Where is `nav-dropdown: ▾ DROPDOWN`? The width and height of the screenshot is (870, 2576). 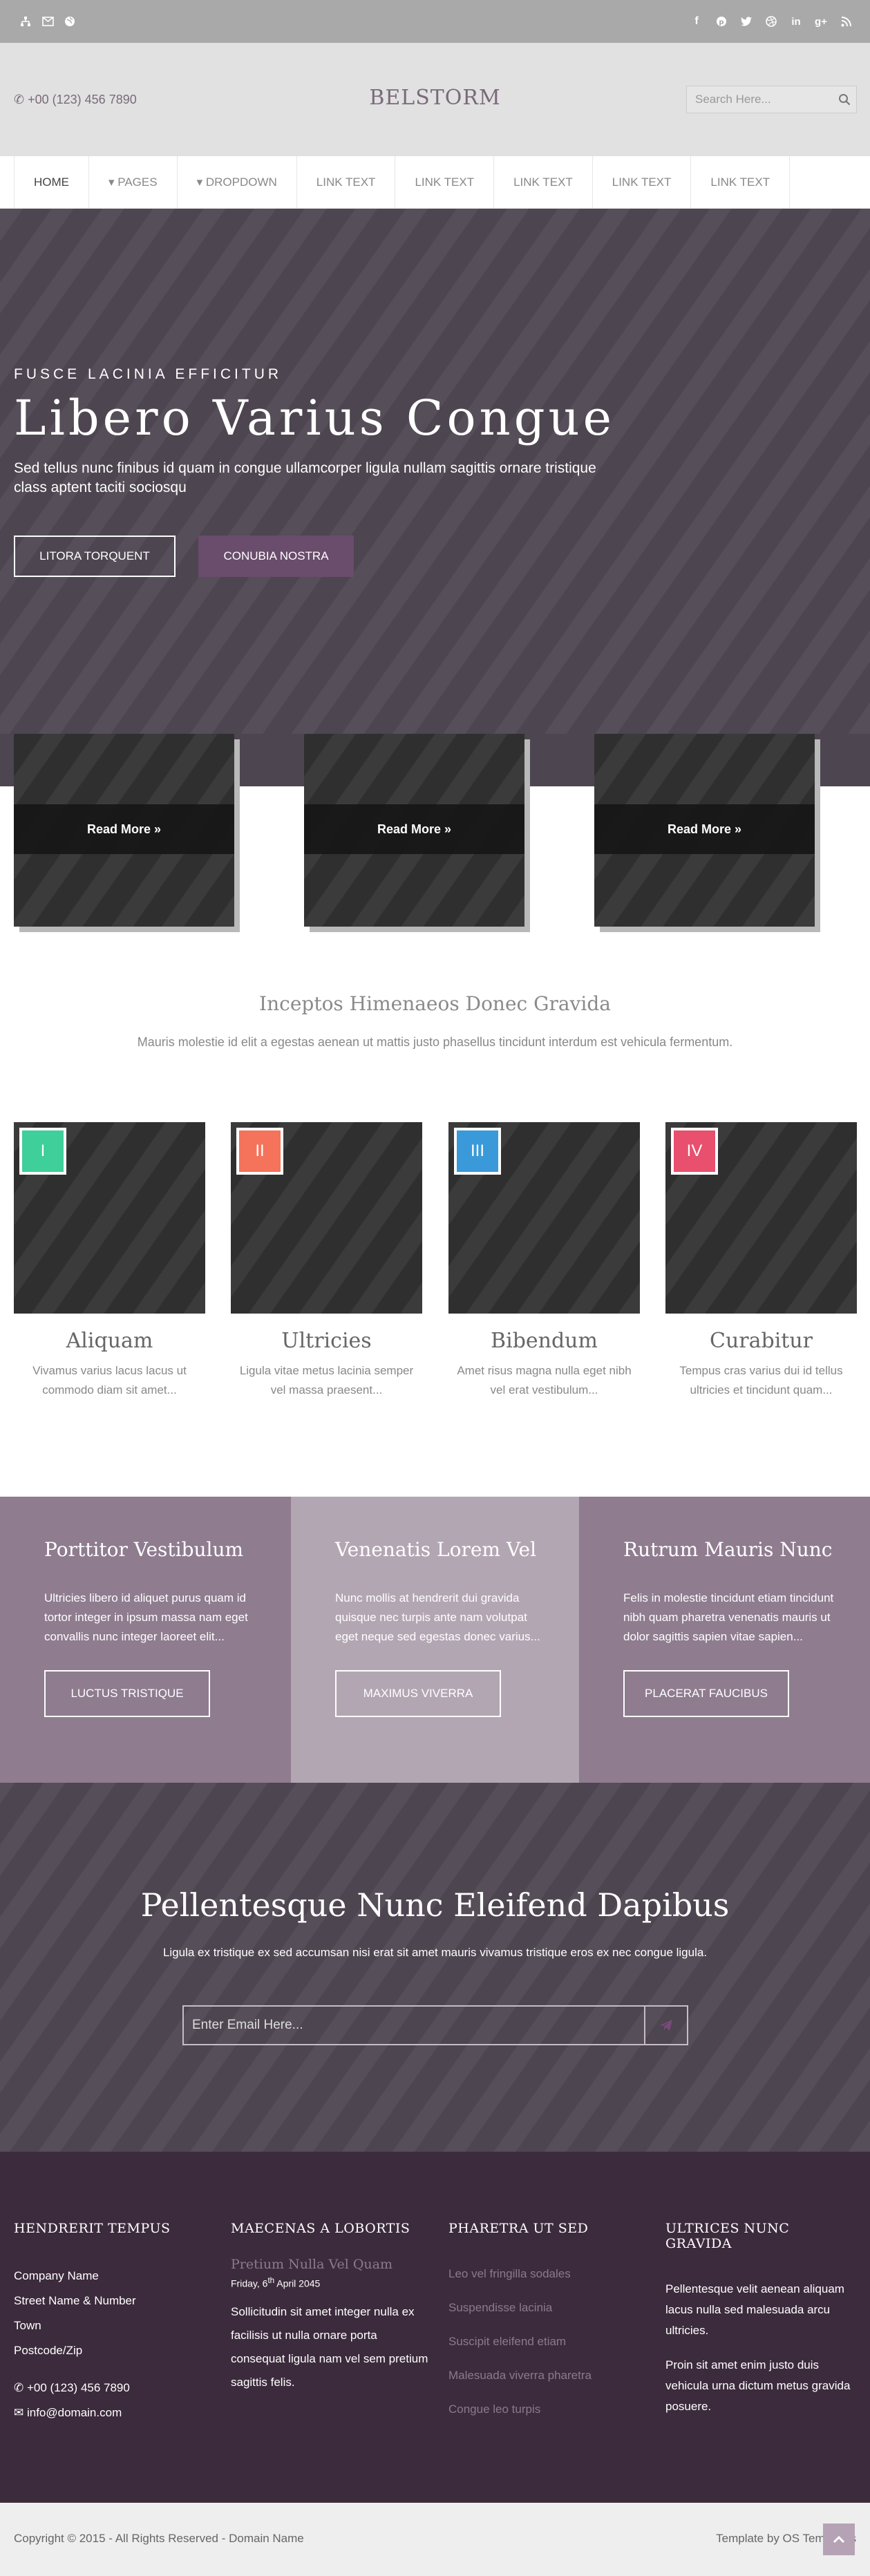
nav-dropdown: ▾ DROPDOWN is located at coordinates (236, 182).